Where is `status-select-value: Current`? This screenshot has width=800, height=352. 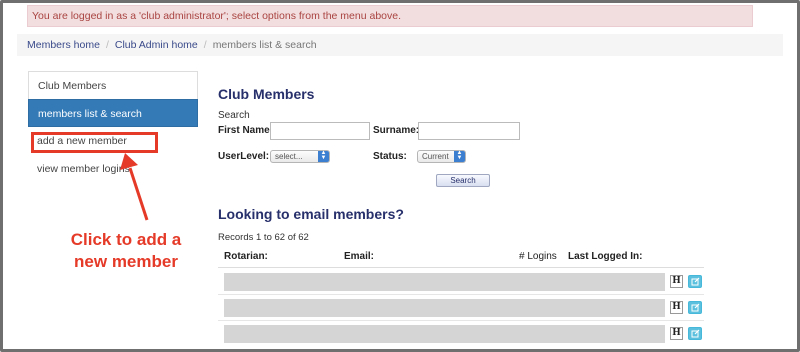
status-select-value: Current is located at coordinates (435, 156).